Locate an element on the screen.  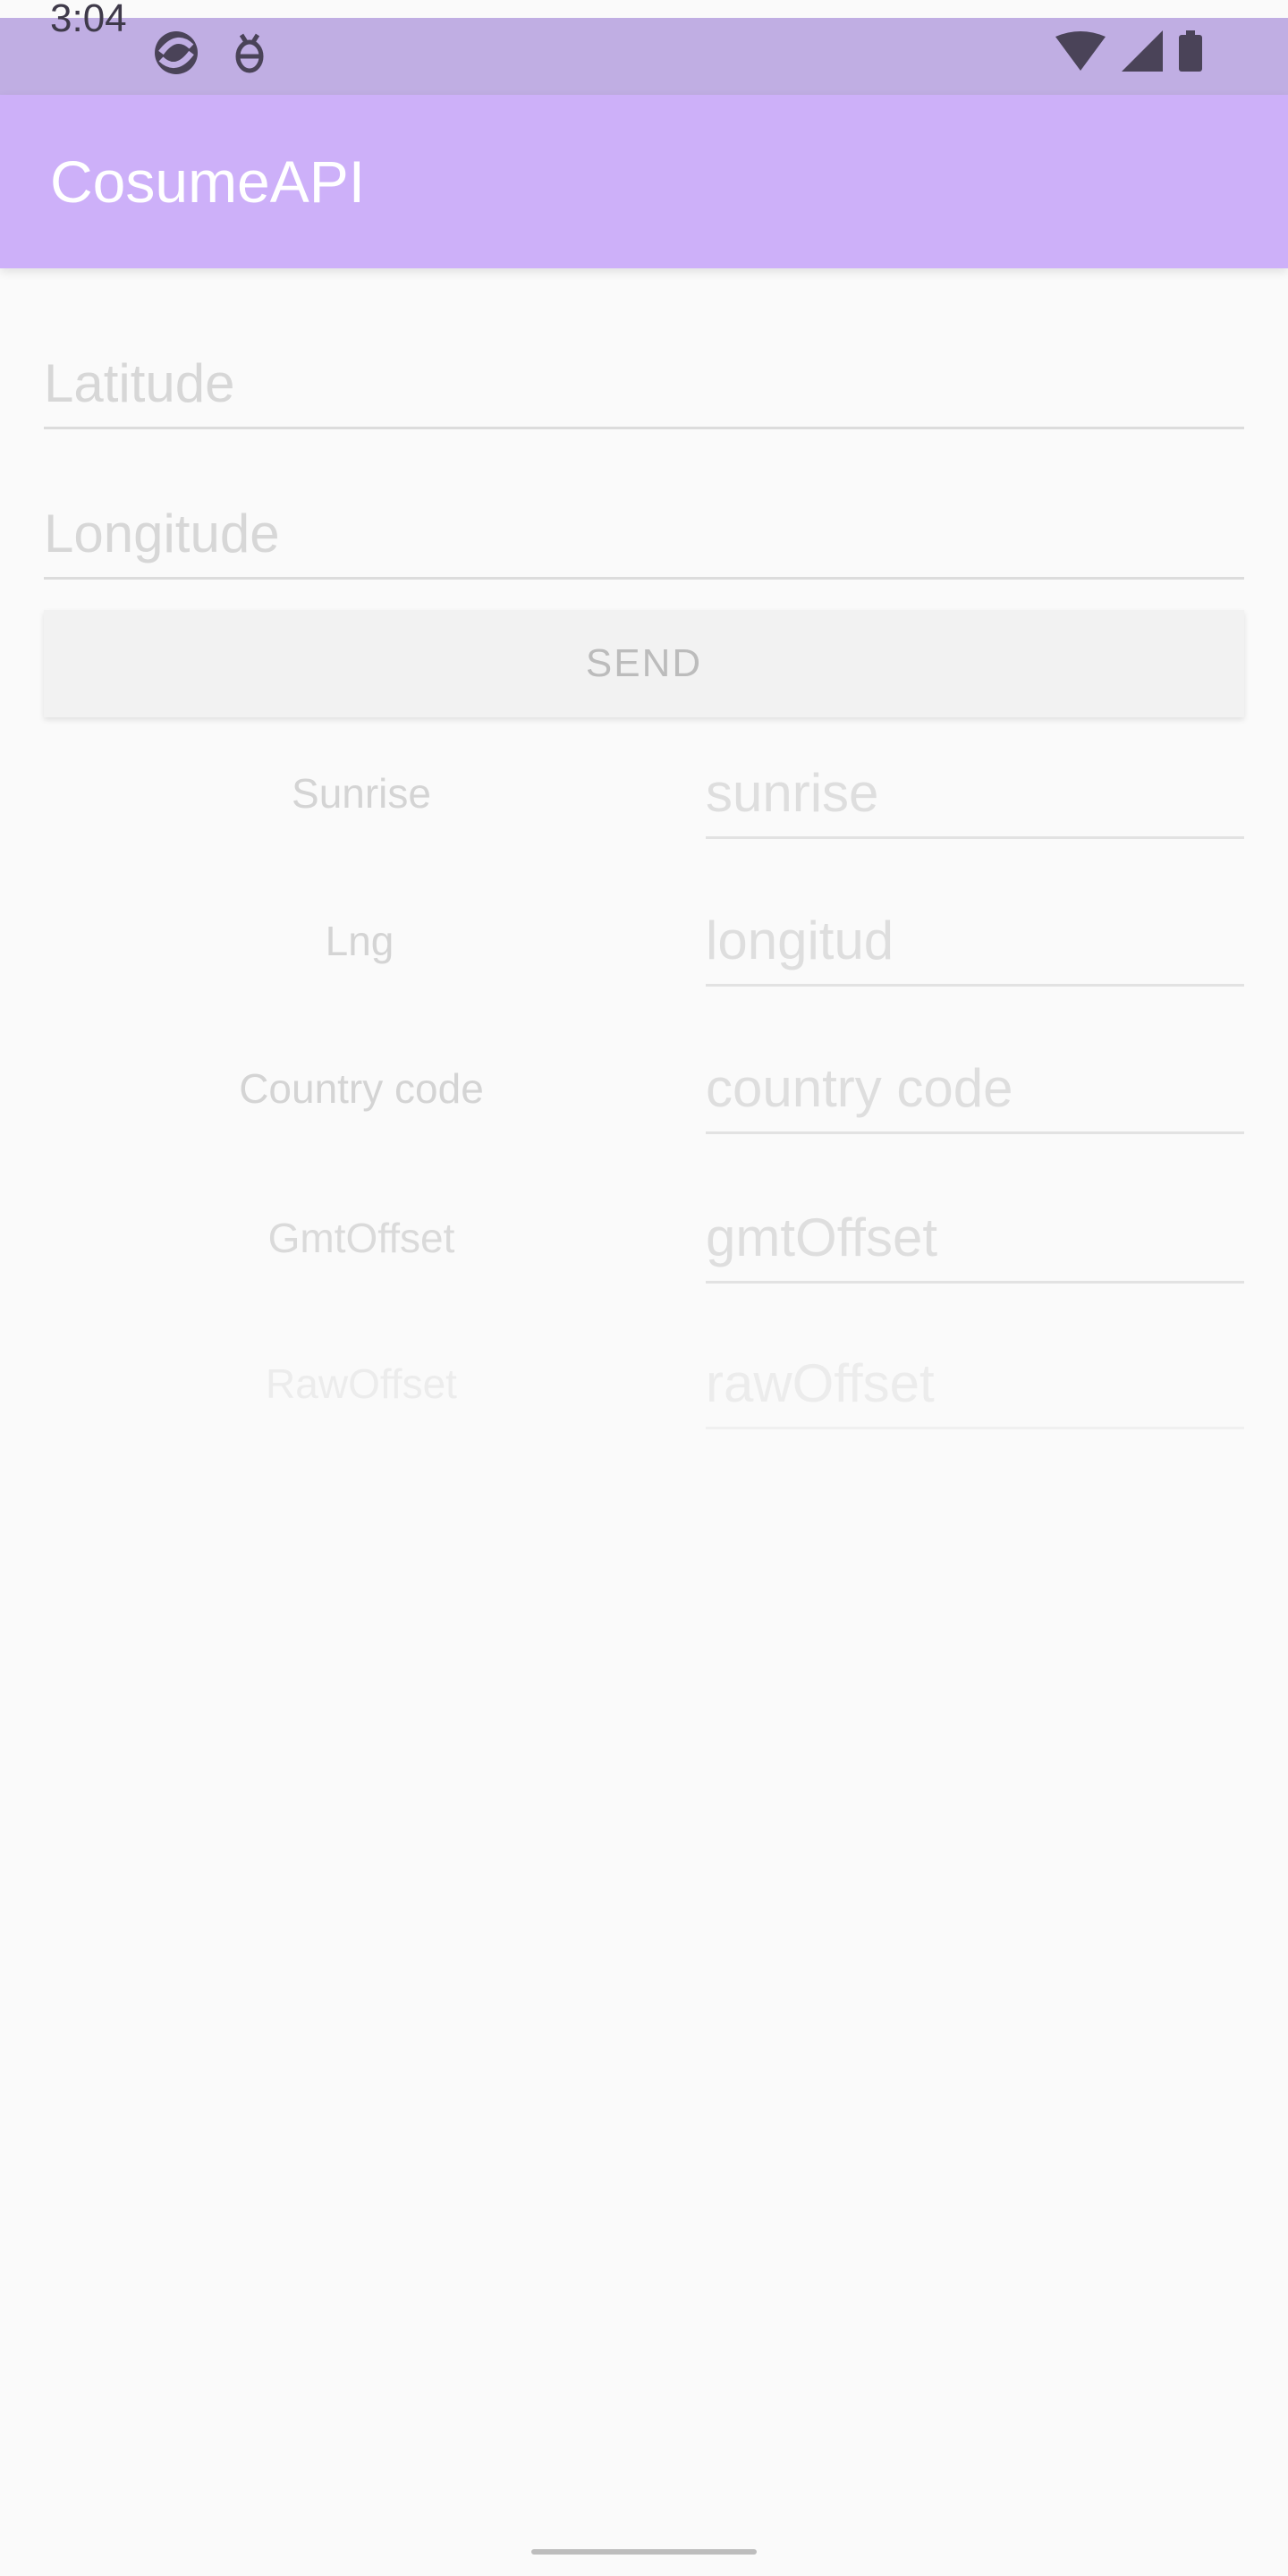
gmt-offset-placeholder: gmtOffset is located at coordinates (821, 1237).